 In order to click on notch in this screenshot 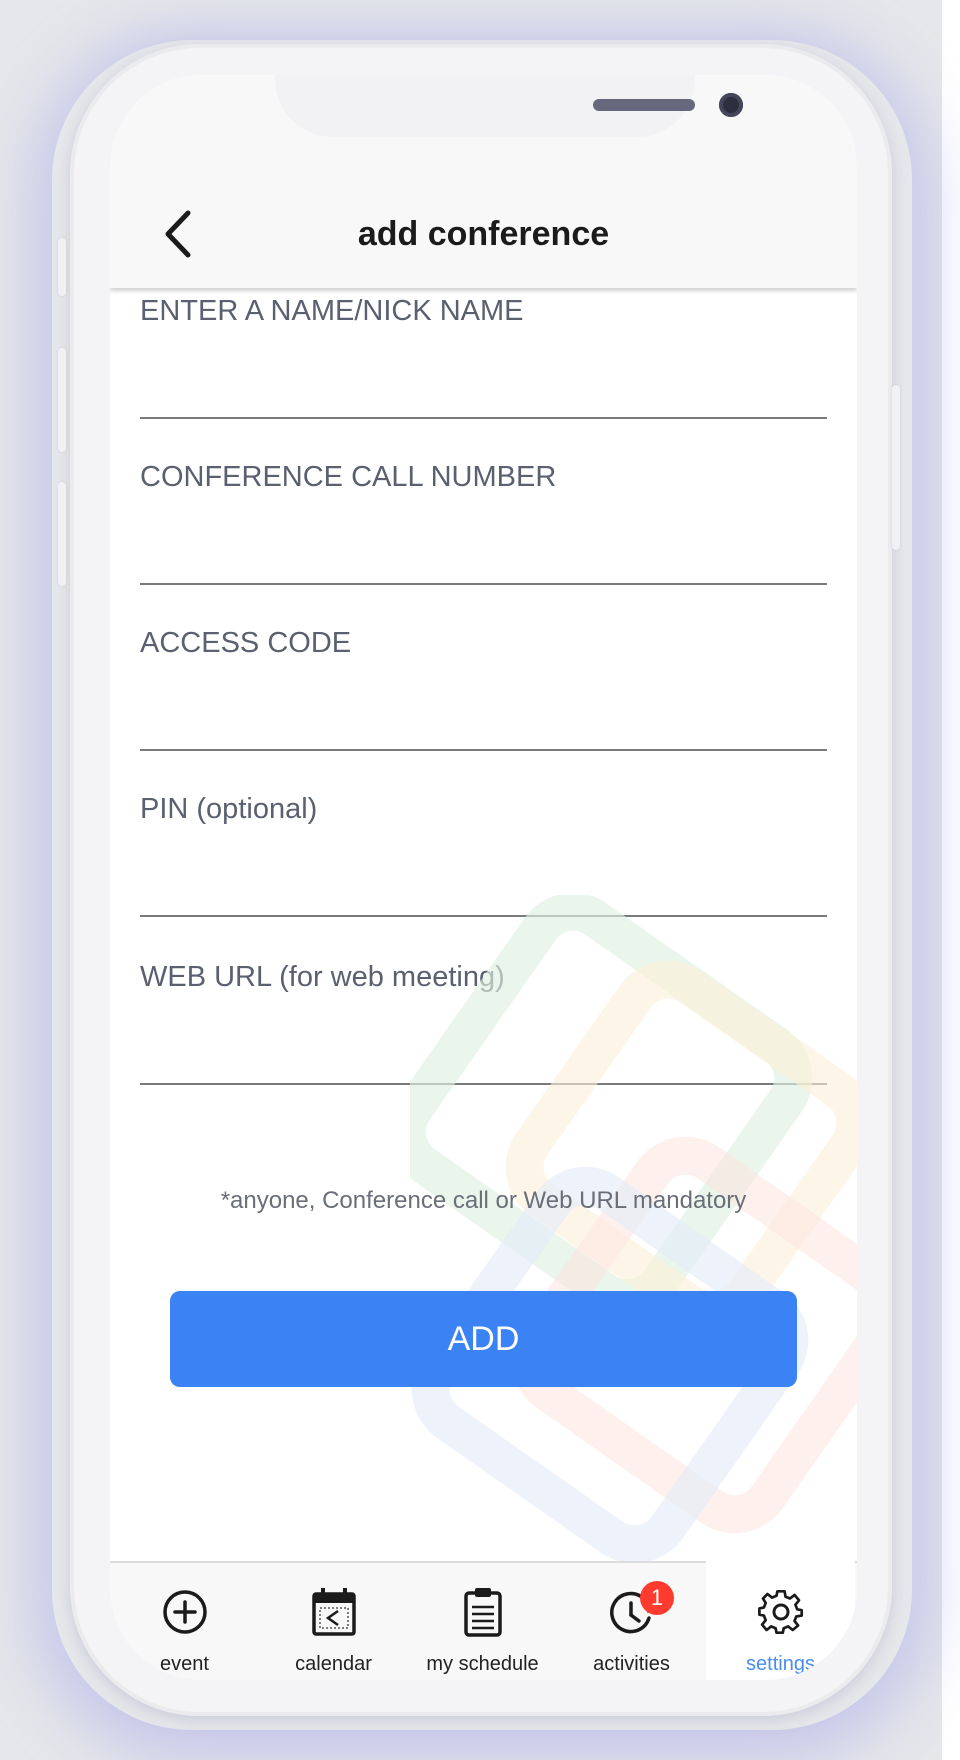, I will do `click(509, 106)`.